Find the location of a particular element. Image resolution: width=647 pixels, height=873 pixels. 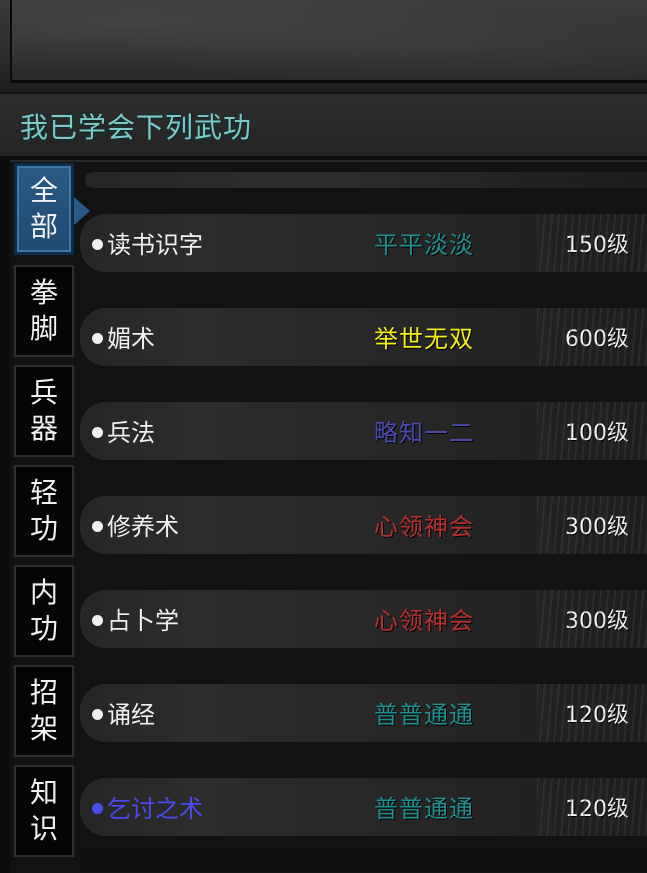

skill-row: 占卜学 心领神会 300级 is located at coordinates (363, 619).